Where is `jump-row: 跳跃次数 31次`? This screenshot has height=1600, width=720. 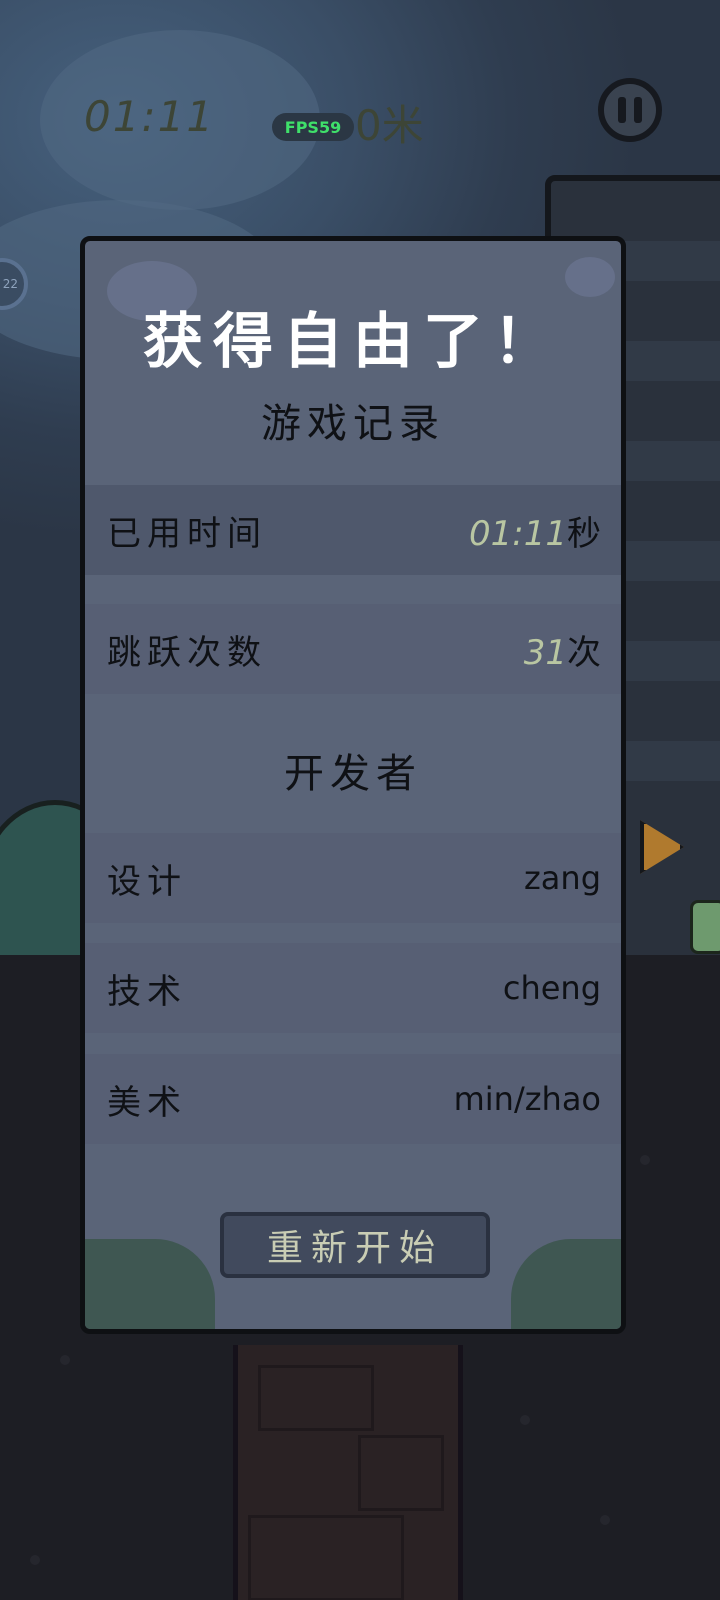
jump-row: 跳跃次数 31次 is located at coordinates (353, 649).